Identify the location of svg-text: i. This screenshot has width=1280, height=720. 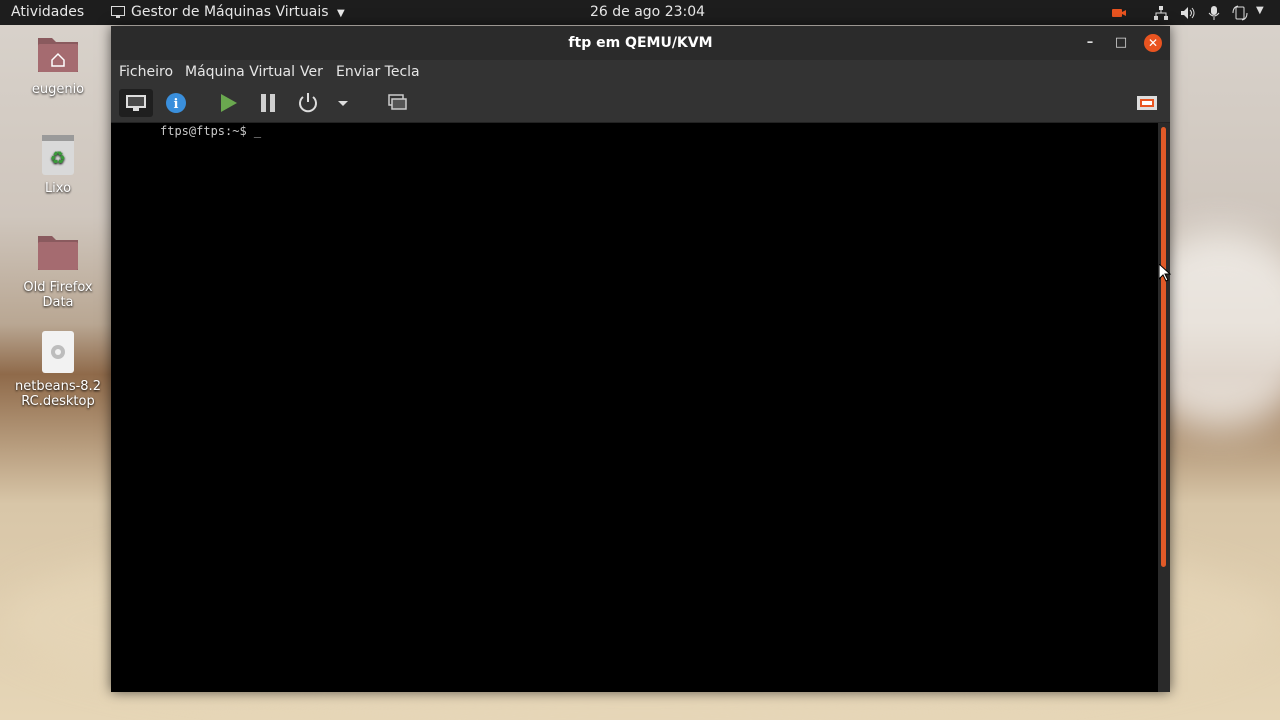
(176, 104).